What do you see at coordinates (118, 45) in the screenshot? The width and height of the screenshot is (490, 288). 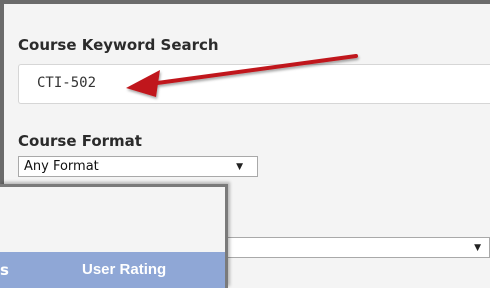 I see `keyword-search-label: Course Keyword Search` at bounding box center [118, 45].